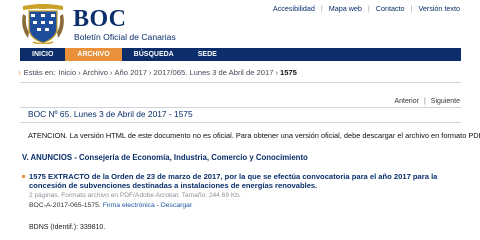 This screenshot has width=480, height=240. Describe the element at coordinates (19, 72) in the screenshot. I see `chevron-right-icon: ›` at that location.